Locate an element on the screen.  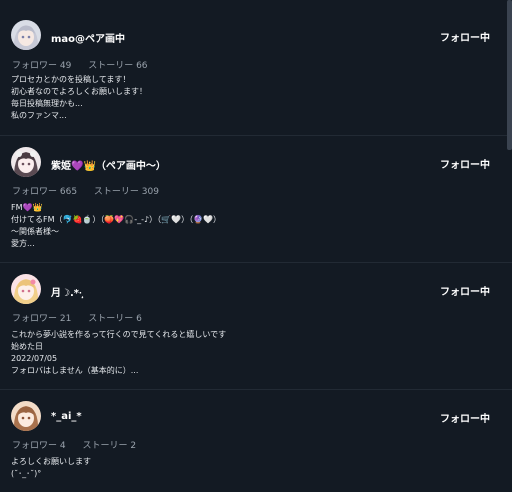
stories-count: ストーリー 309 is located at coordinates (126, 192).